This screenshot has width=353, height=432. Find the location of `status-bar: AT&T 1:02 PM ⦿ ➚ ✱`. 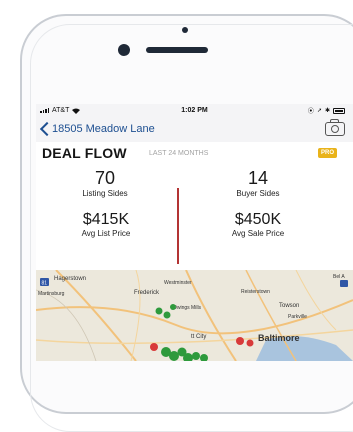

status-bar: AT&T 1:02 PM ⦿ ➚ ✱ is located at coordinates (194, 111).